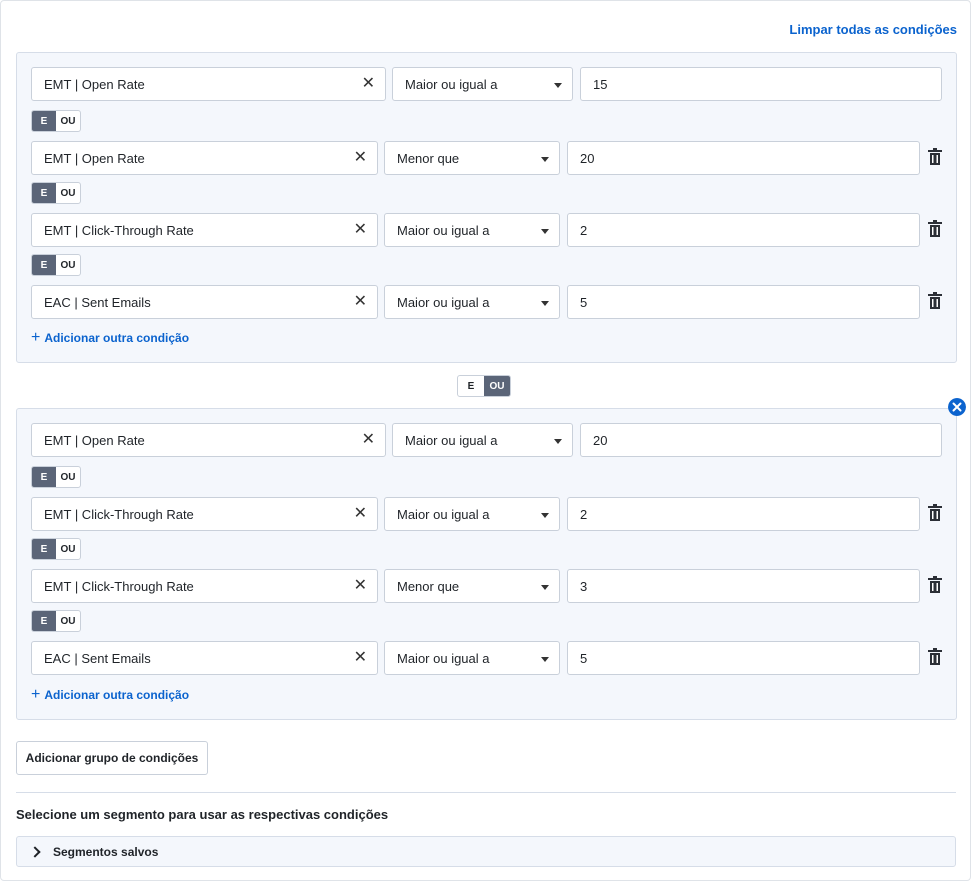  I want to click on condition-row: EMT | Open Rate ✕ Maior ou igual a 15, so click(493, 84).